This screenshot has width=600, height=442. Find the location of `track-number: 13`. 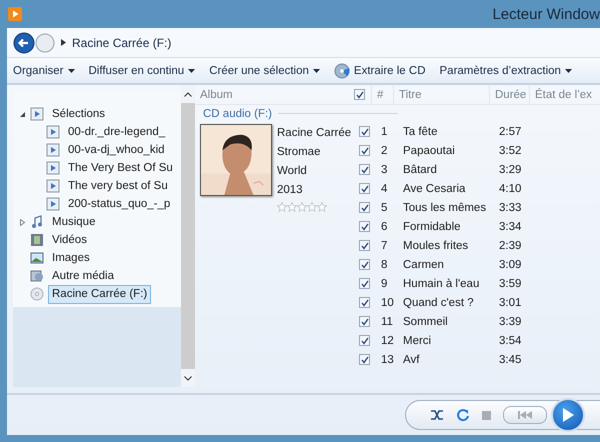

track-number: 13 is located at coordinates (387, 360).